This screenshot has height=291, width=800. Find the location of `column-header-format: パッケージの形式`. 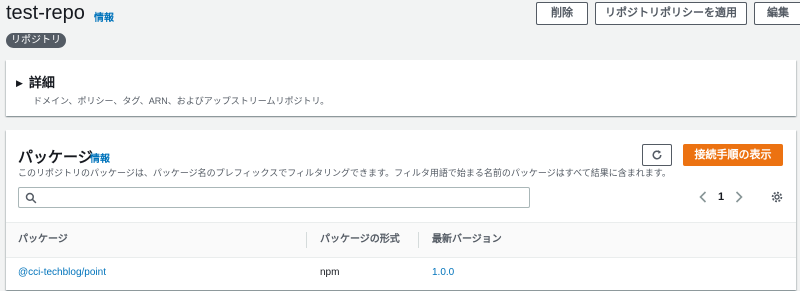

column-header-format: パッケージの形式 is located at coordinates (360, 240).